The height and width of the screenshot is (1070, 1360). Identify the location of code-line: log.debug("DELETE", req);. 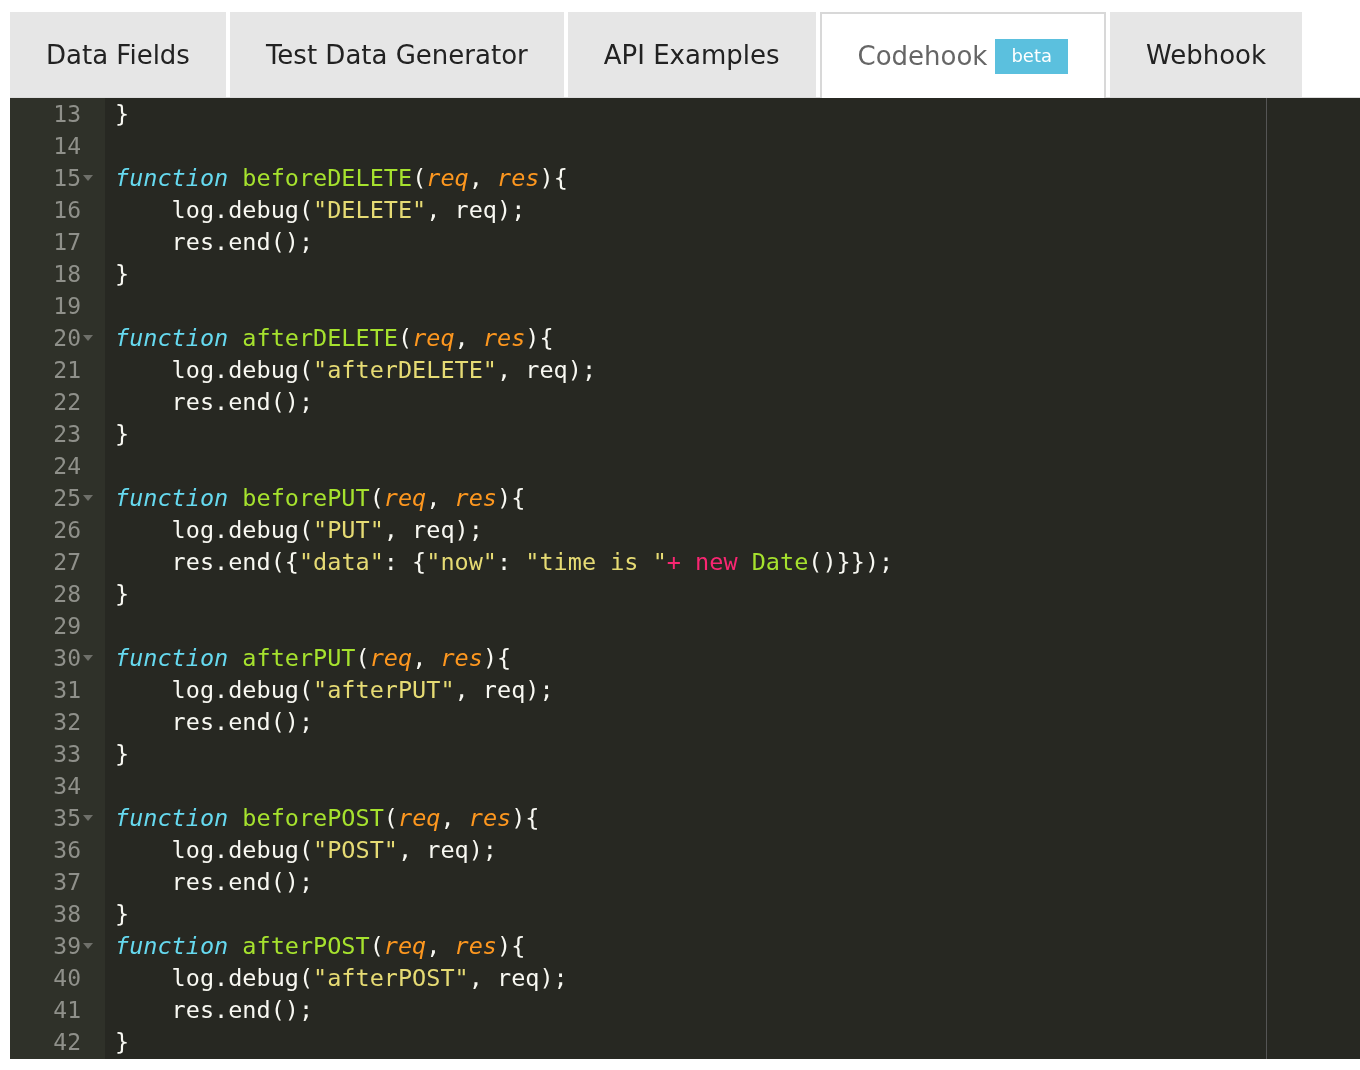
(348, 210).